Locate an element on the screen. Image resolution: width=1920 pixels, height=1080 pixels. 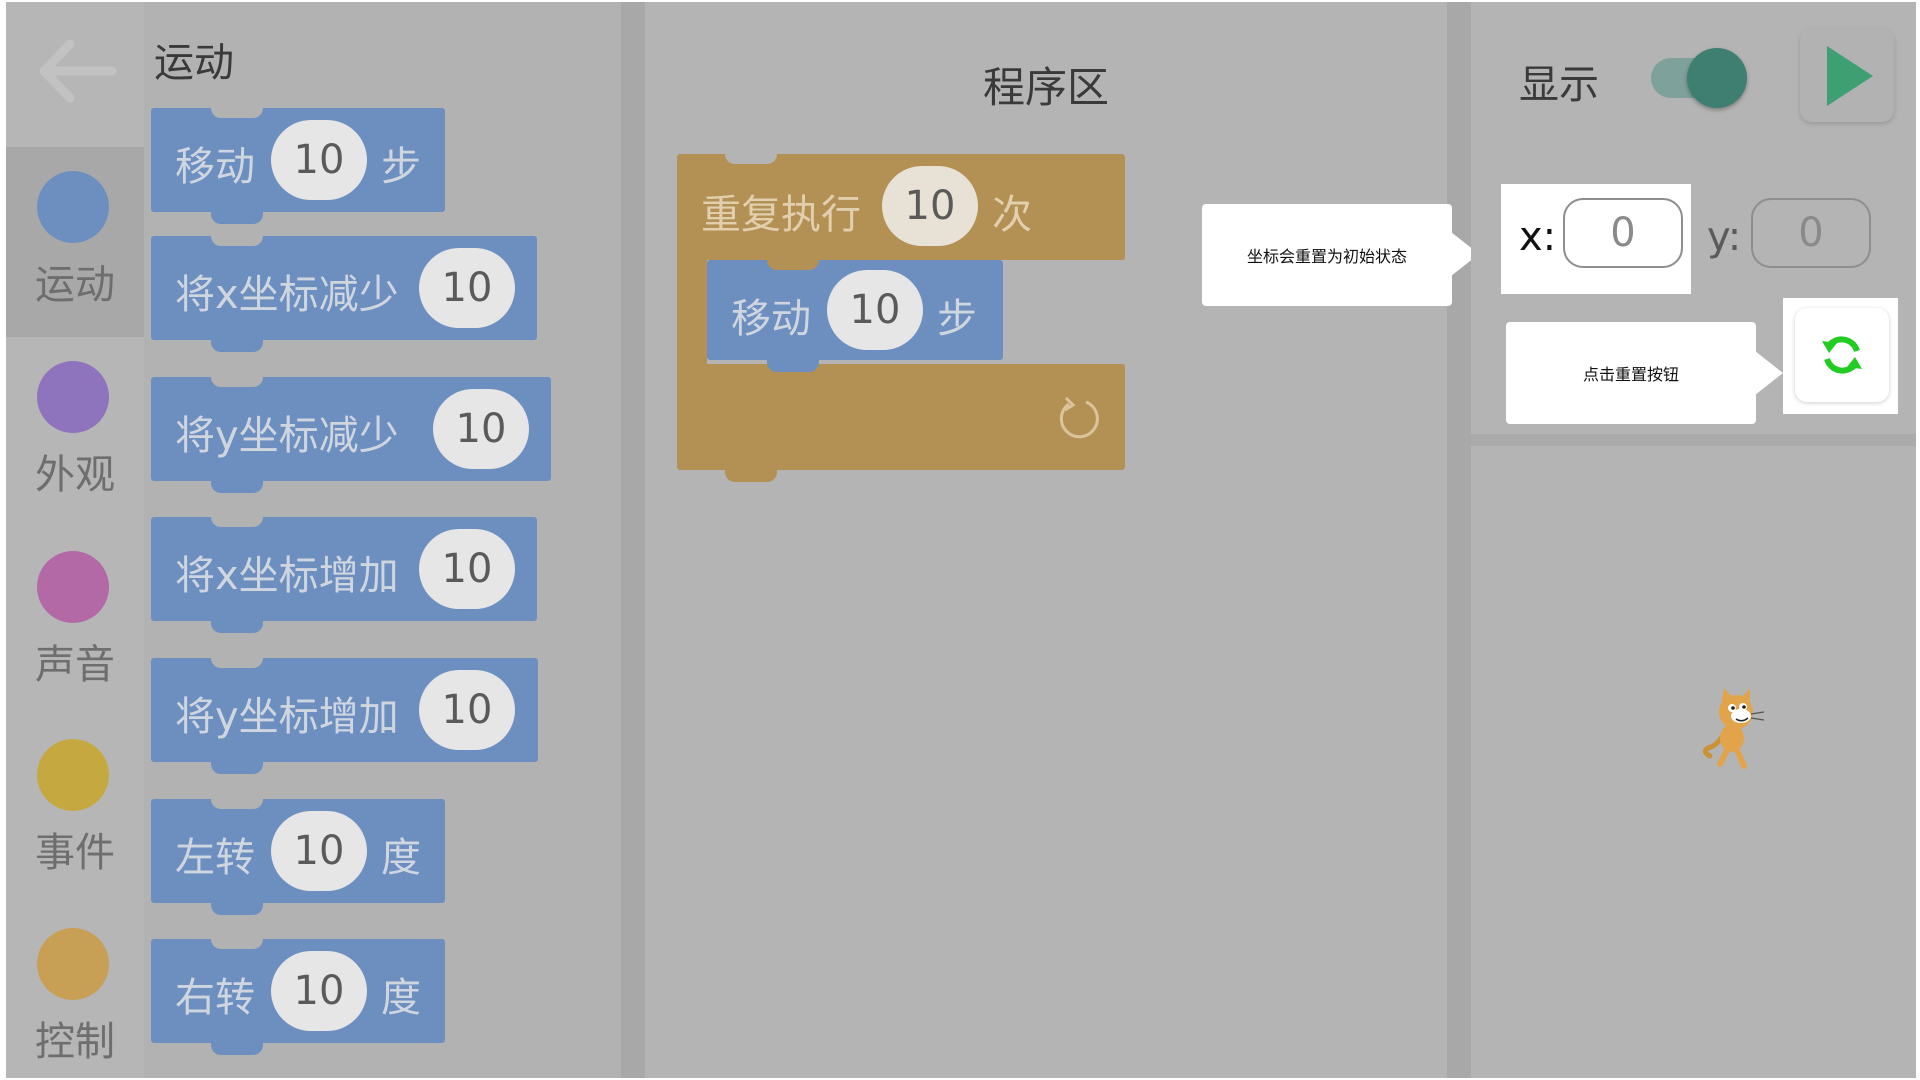
events-dot-icon is located at coordinates (73, 775).